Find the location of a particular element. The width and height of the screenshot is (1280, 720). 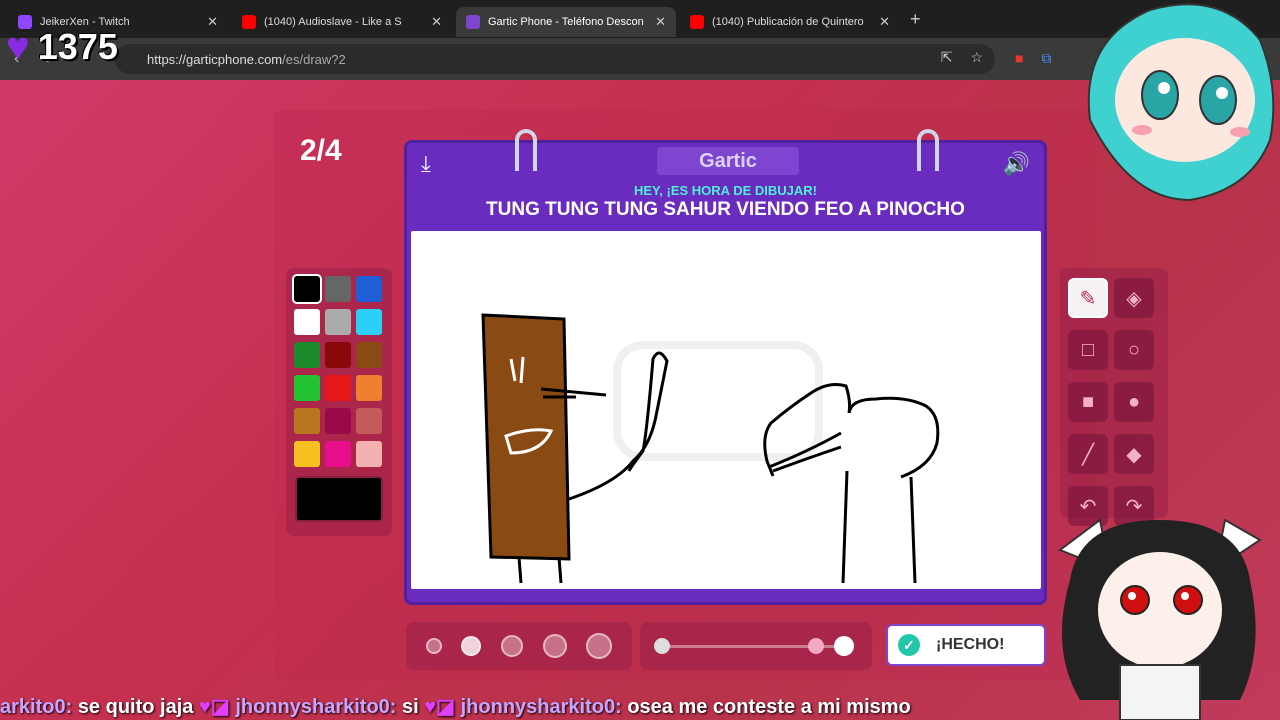

download-icon: ⤓ is located at coordinates (426, 164).